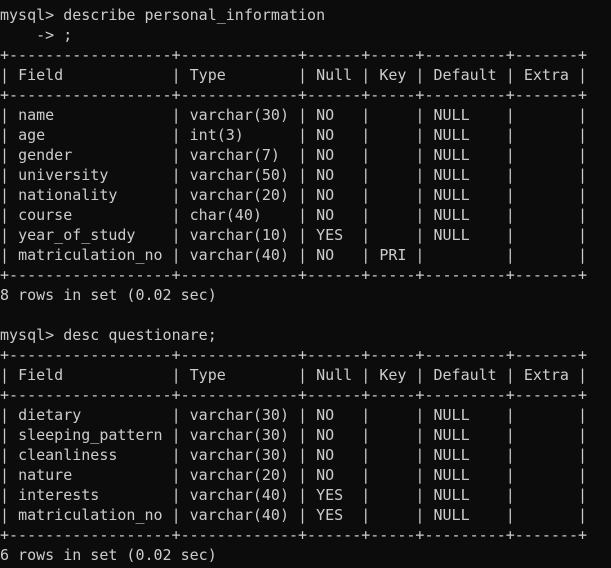 The width and height of the screenshot is (611, 568). I want to click on command-line: -> ;, so click(36, 35).